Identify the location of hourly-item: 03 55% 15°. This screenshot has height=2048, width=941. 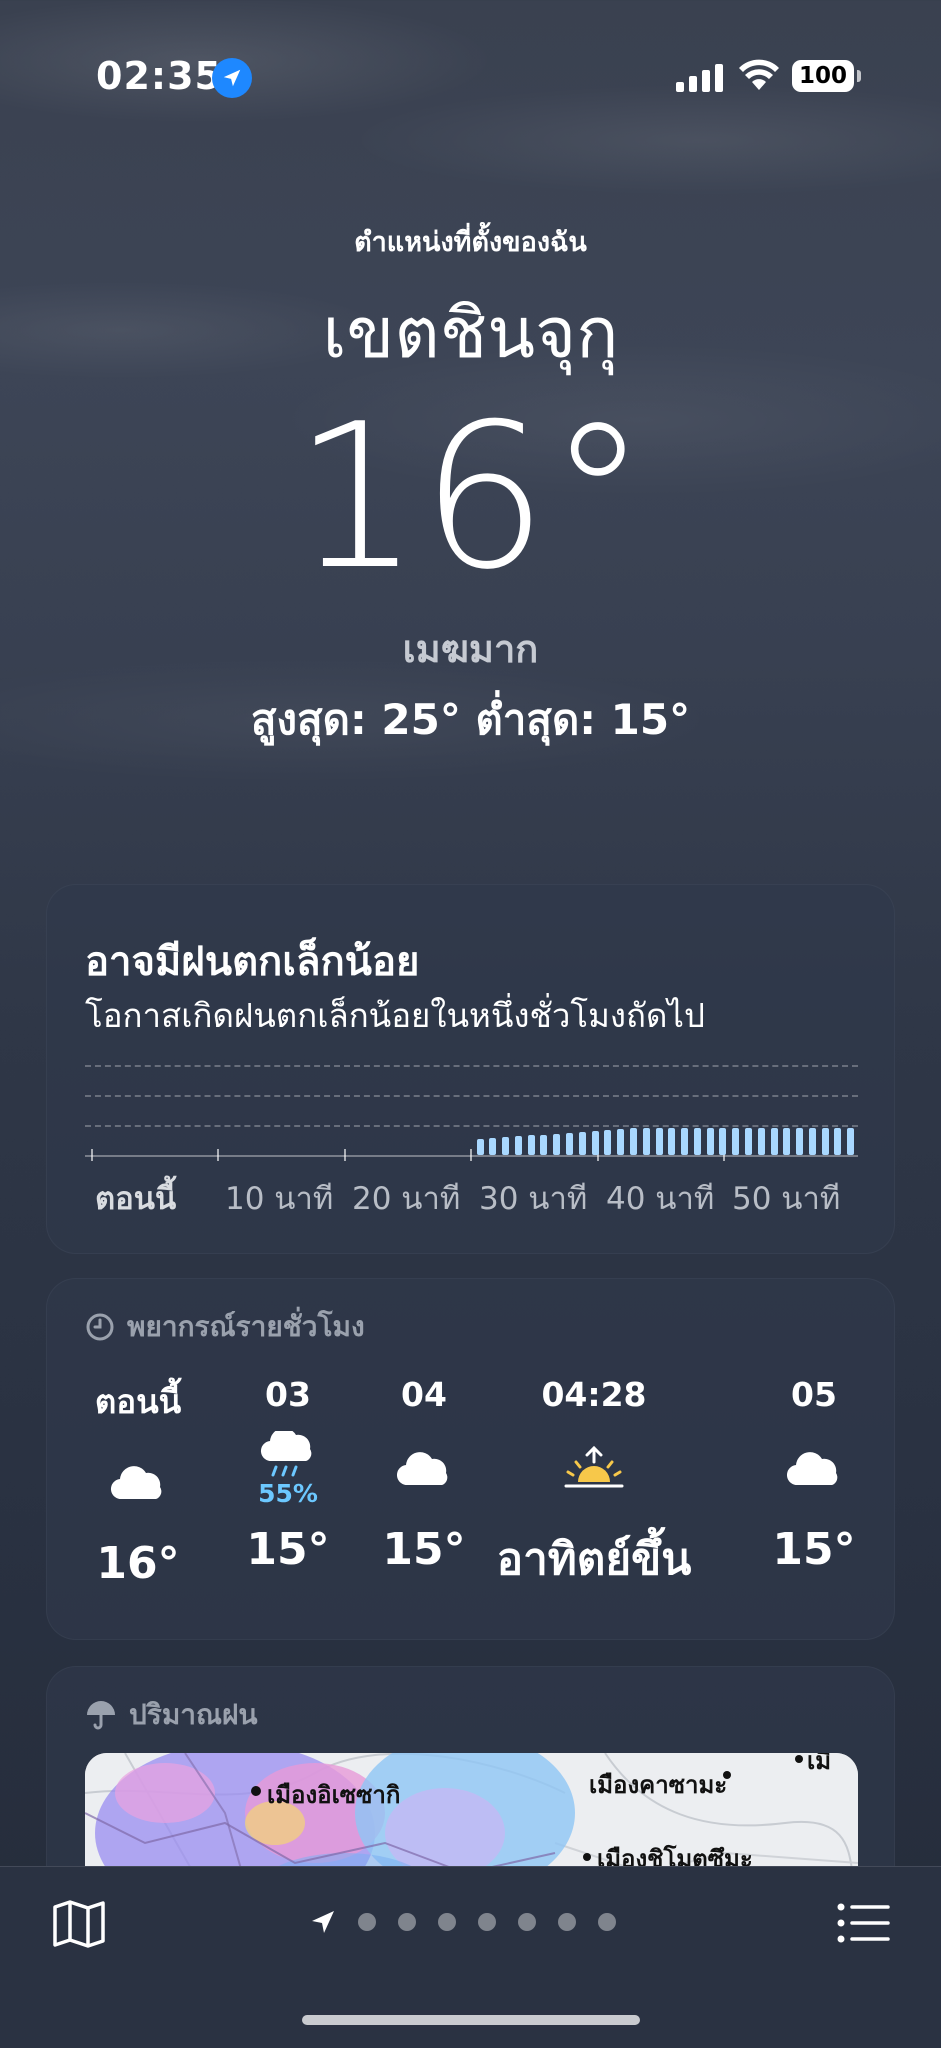
(288, 1475).